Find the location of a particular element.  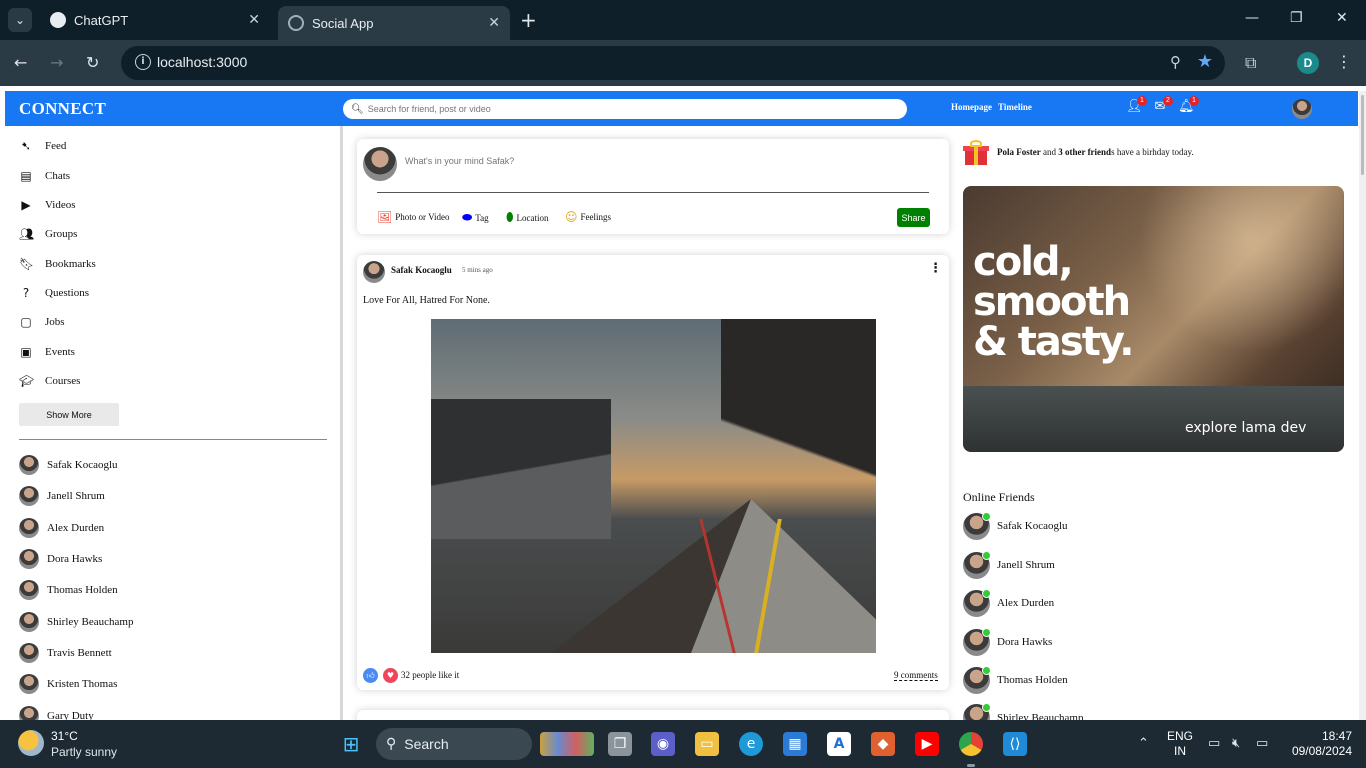

friend-requests-icon: 👤︎ 1 is located at coordinates (1136, 105).